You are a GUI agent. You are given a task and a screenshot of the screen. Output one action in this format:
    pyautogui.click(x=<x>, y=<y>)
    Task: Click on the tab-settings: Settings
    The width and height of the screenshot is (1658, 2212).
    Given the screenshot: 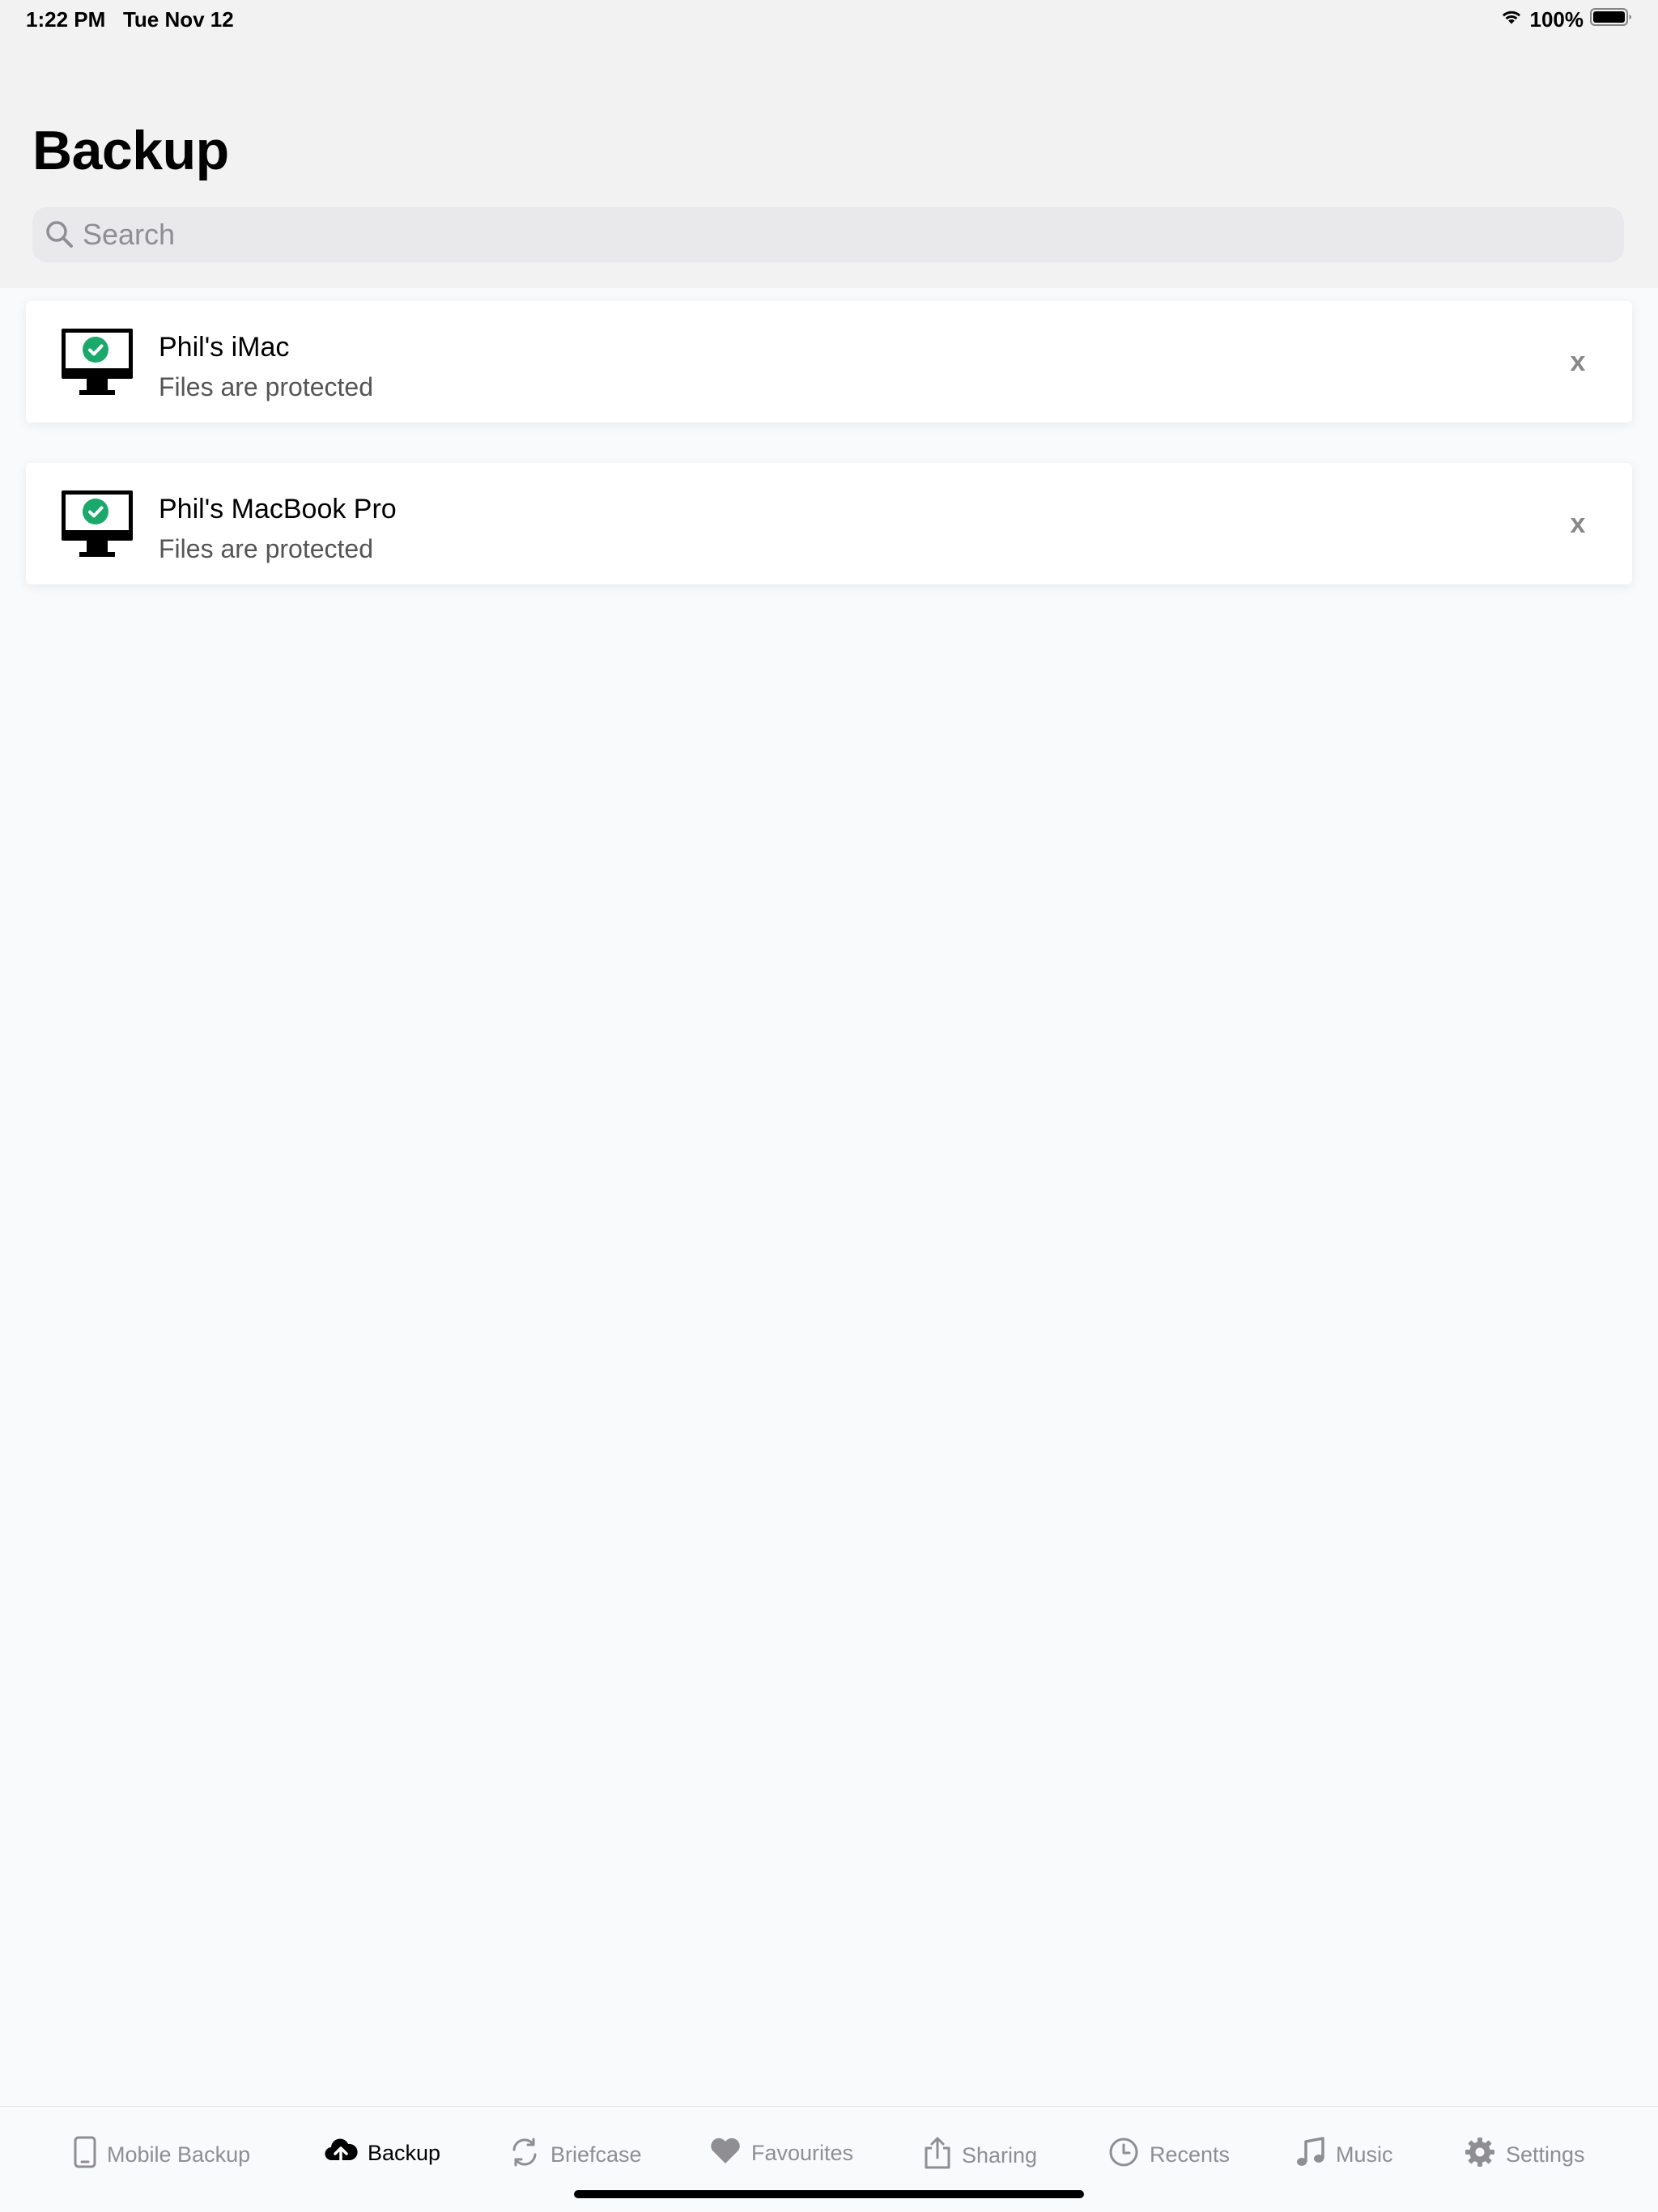 What is the action you would take?
    pyautogui.click(x=1524, y=2155)
    